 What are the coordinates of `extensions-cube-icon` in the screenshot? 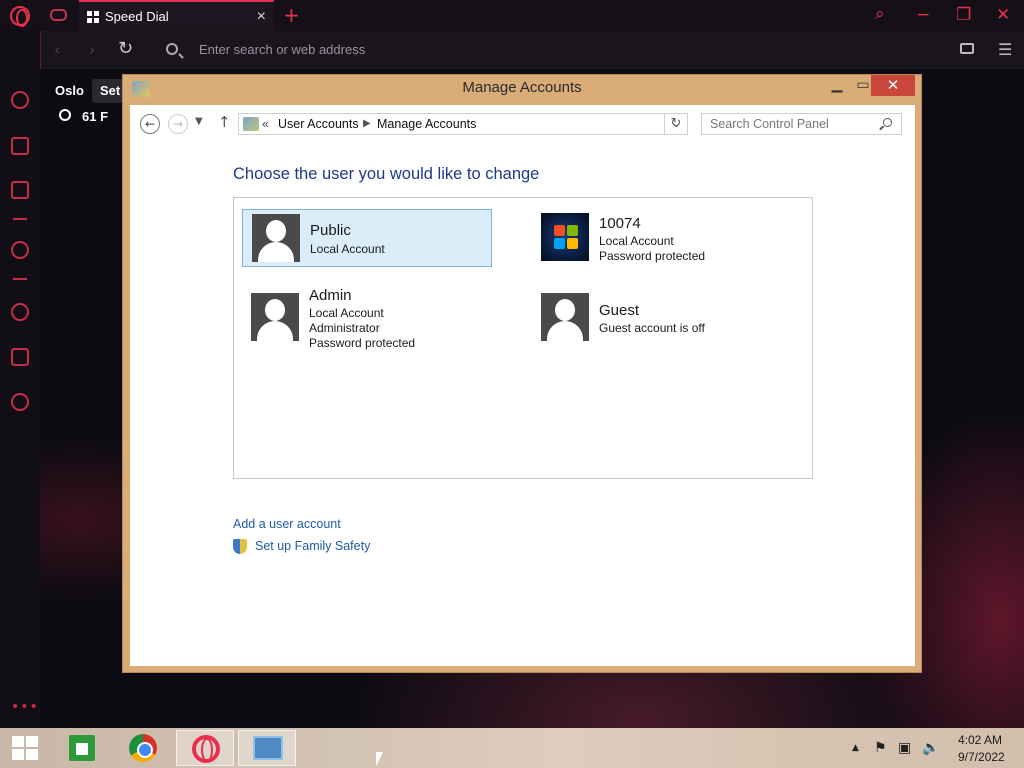 It's located at (20, 357).